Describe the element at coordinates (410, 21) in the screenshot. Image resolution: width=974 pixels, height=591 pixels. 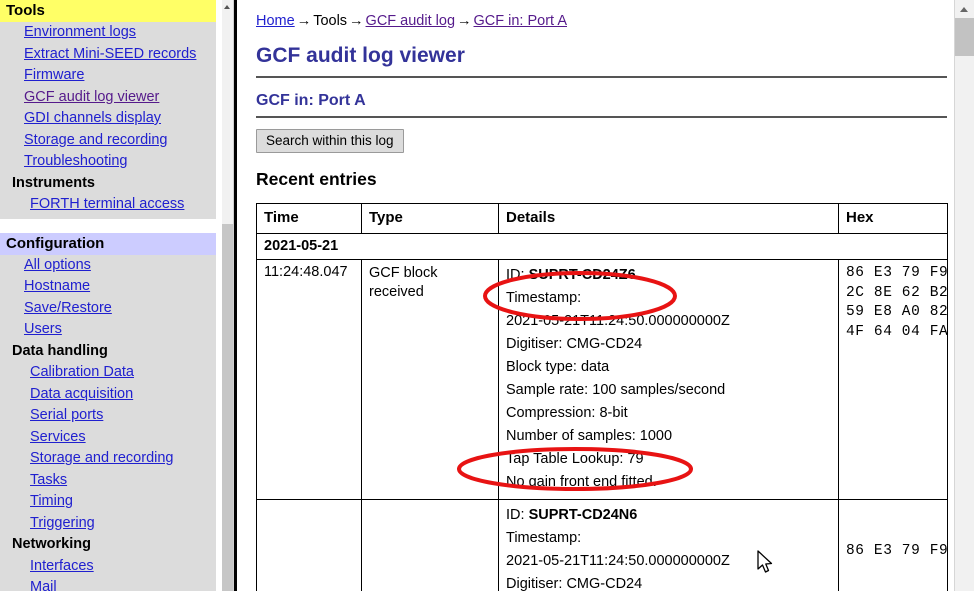
I see `breadcrumb-link-gcf-audit-log: GCF audit log` at that location.